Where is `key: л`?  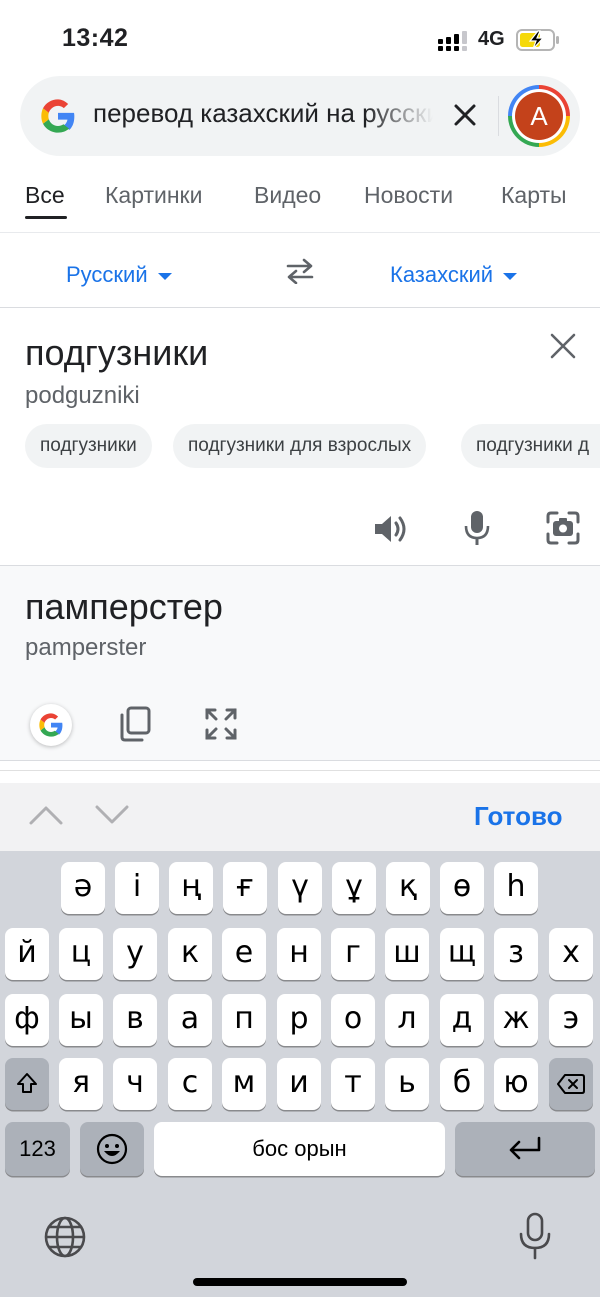
key: л is located at coordinates (407, 1020).